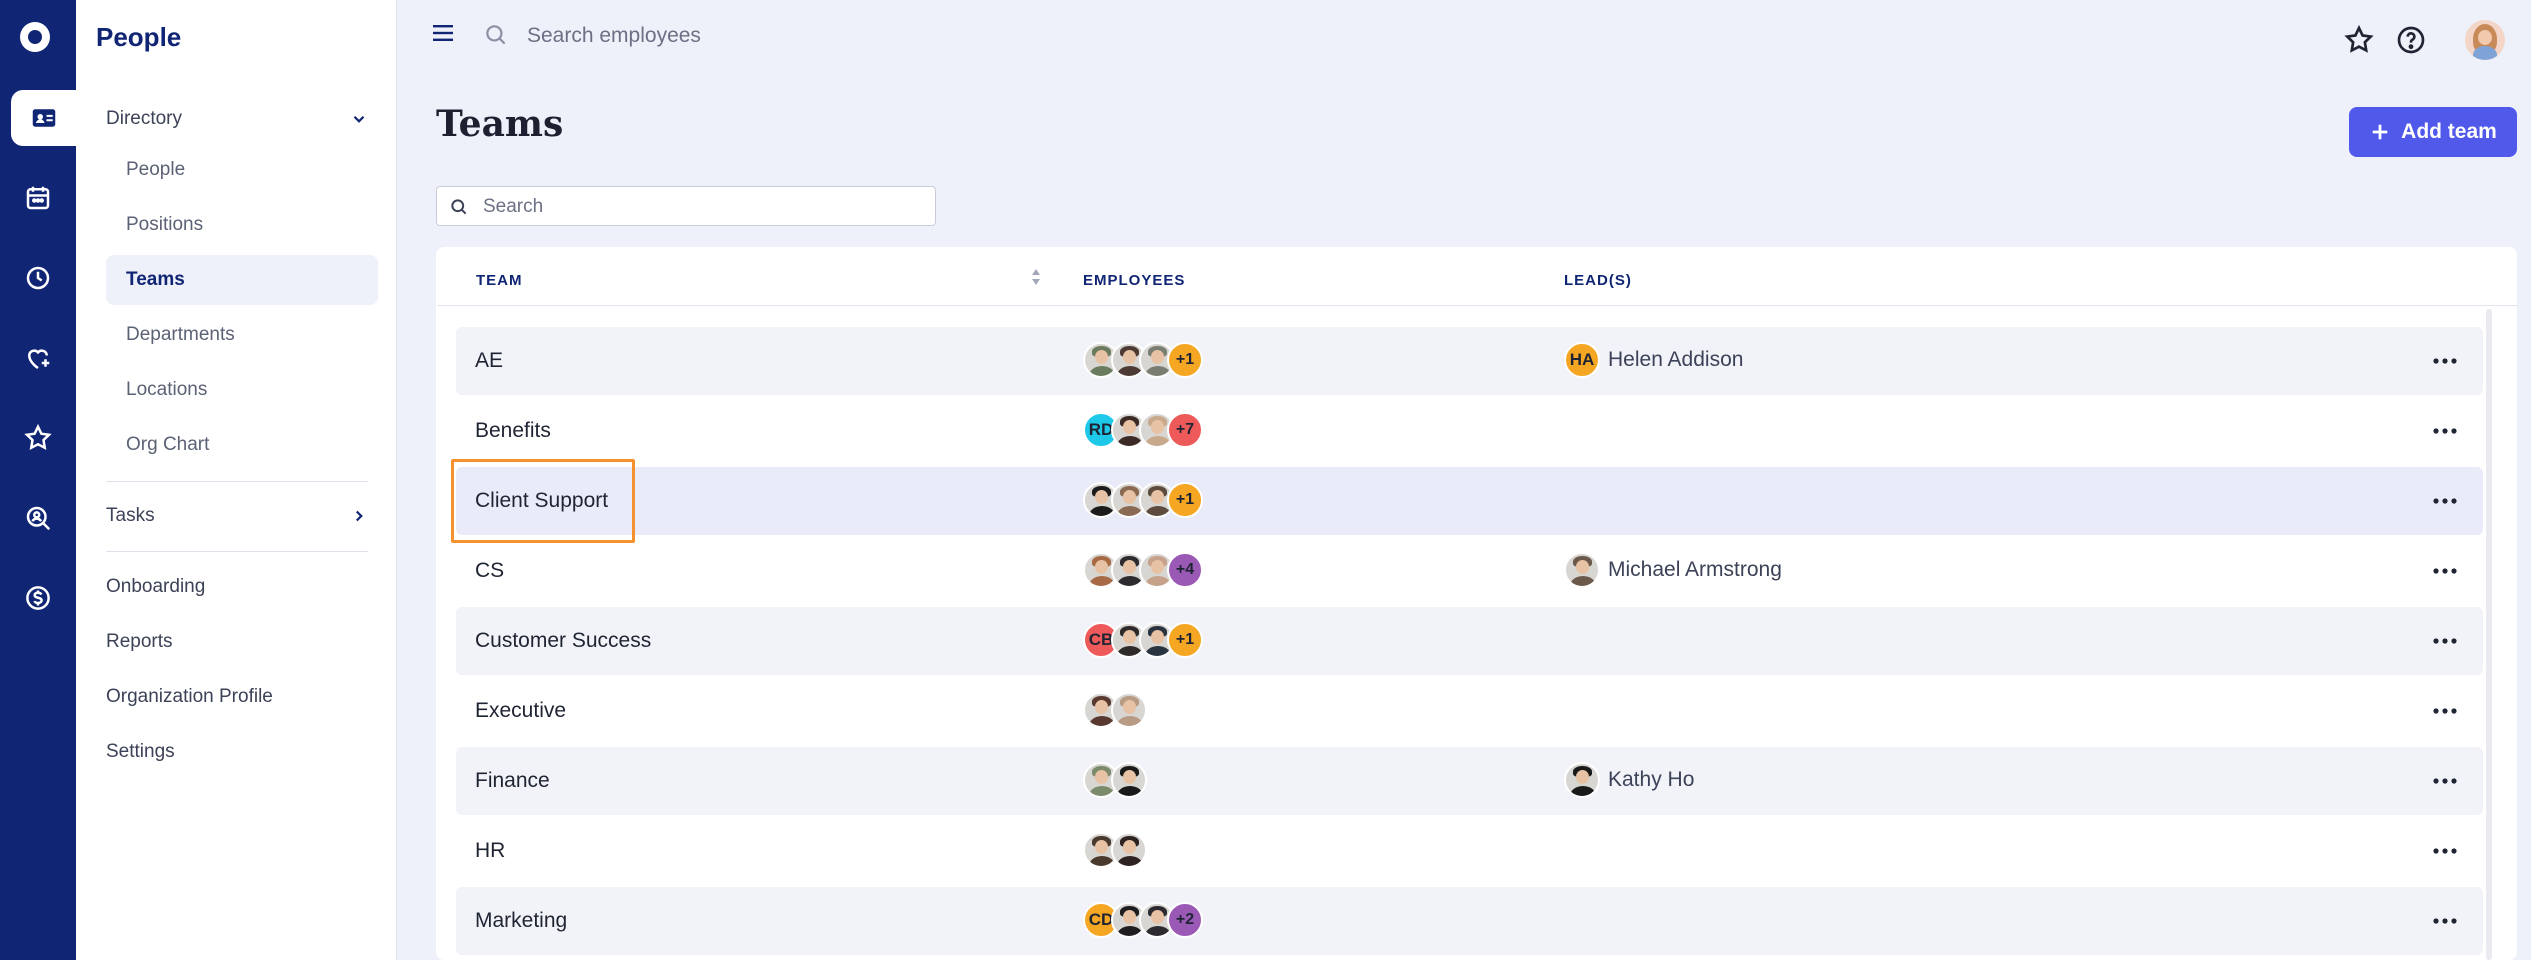  I want to click on directory-nav-button, so click(43, 118).